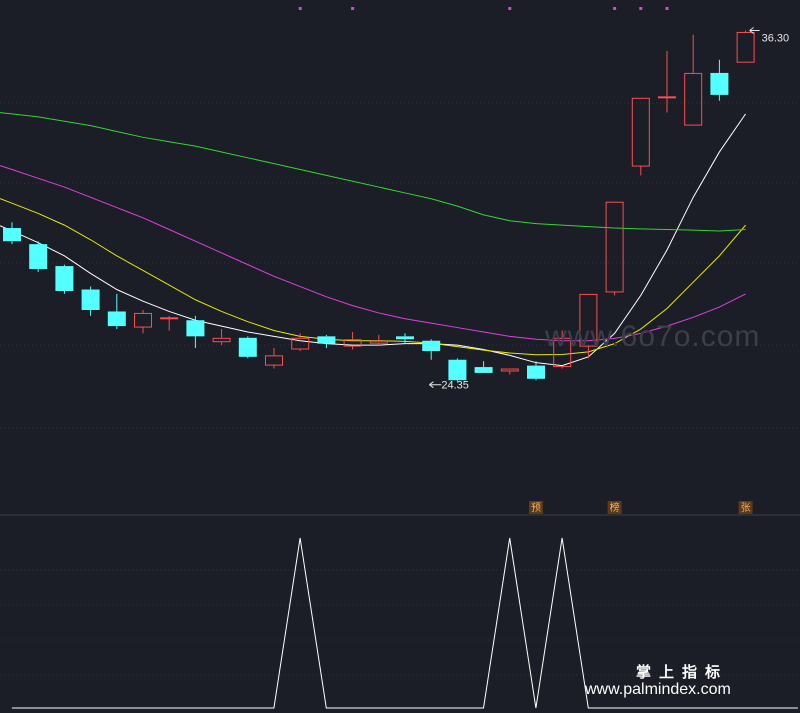 Image resolution: width=800 pixels, height=713 pixels. Describe the element at coordinates (682, 672) in the screenshot. I see `footer-title: 掌上指标` at that location.